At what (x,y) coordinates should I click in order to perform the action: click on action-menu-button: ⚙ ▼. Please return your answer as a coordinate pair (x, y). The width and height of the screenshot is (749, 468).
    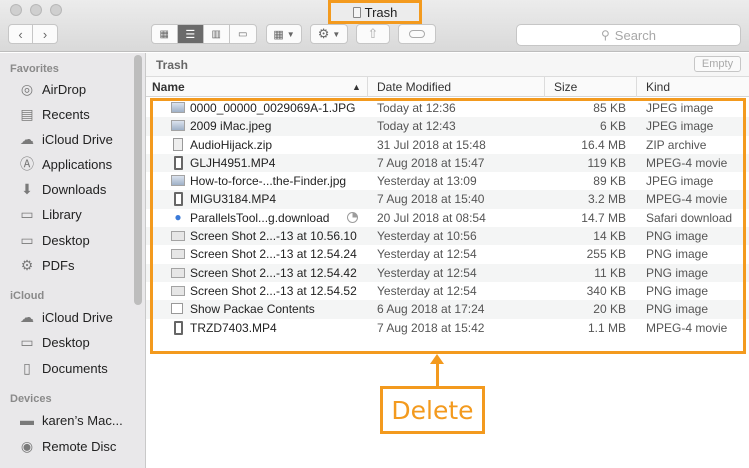
    Looking at the image, I should click on (329, 34).